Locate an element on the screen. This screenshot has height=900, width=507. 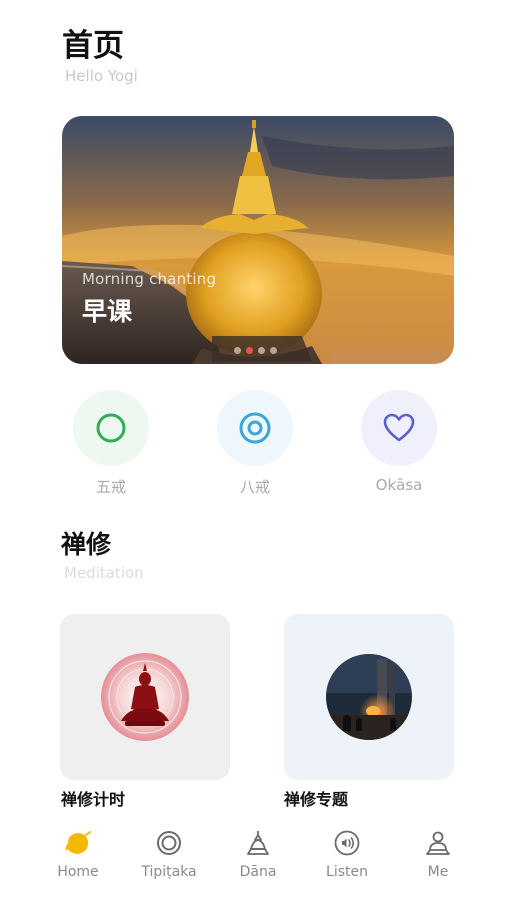
tab-me: Me is located at coordinates (438, 853).